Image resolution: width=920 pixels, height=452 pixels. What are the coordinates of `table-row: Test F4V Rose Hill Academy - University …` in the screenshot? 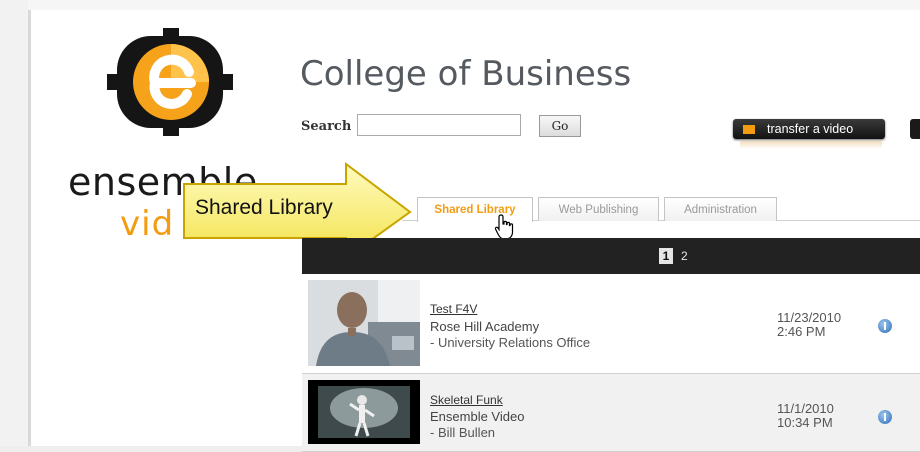 It's located at (611, 324).